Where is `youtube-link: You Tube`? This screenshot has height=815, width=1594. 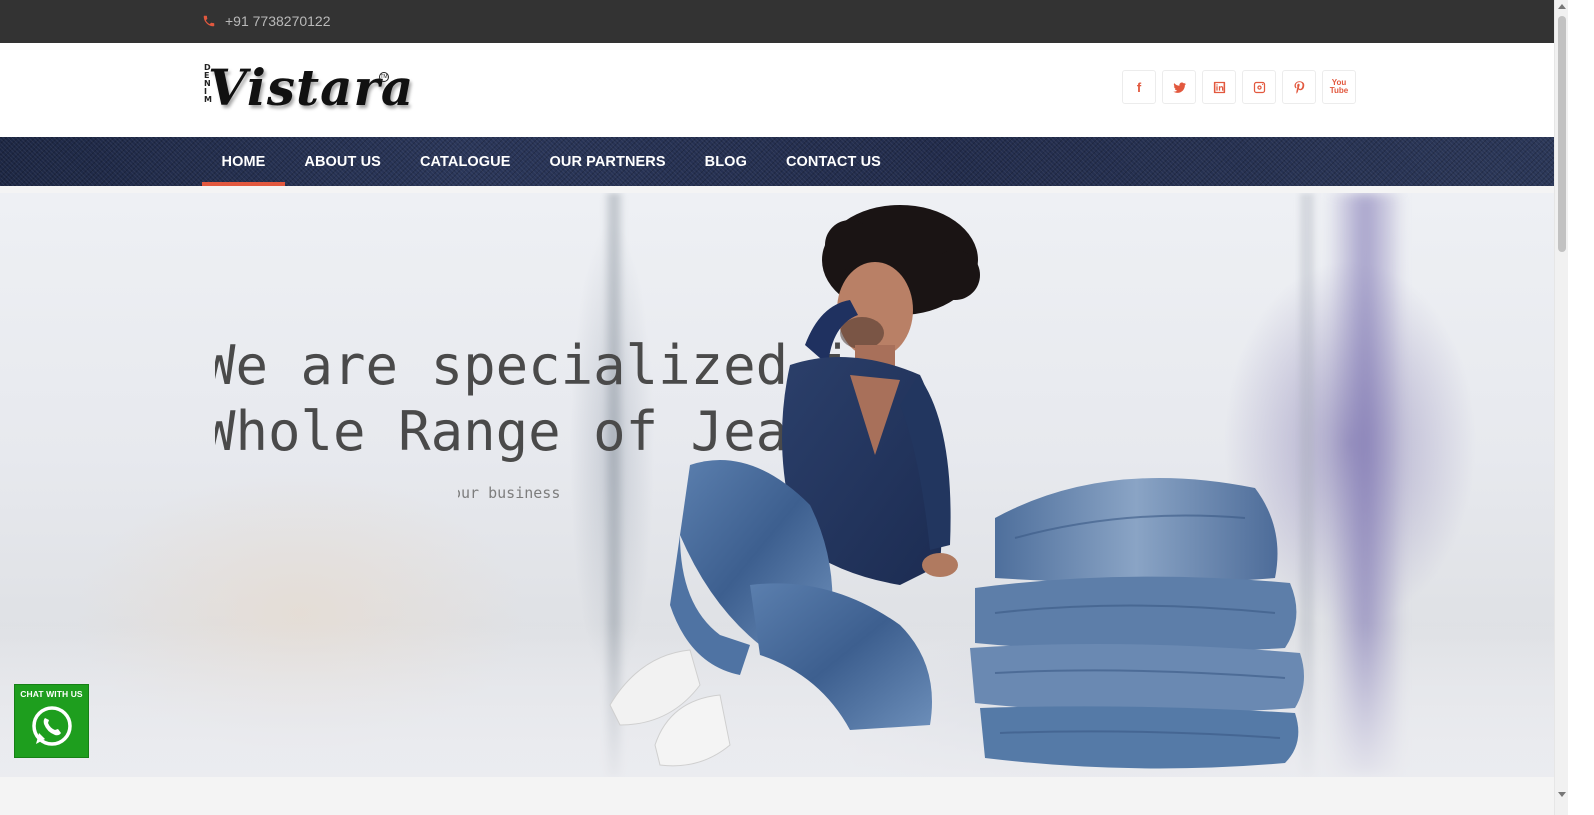 youtube-link: You Tube is located at coordinates (1339, 87).